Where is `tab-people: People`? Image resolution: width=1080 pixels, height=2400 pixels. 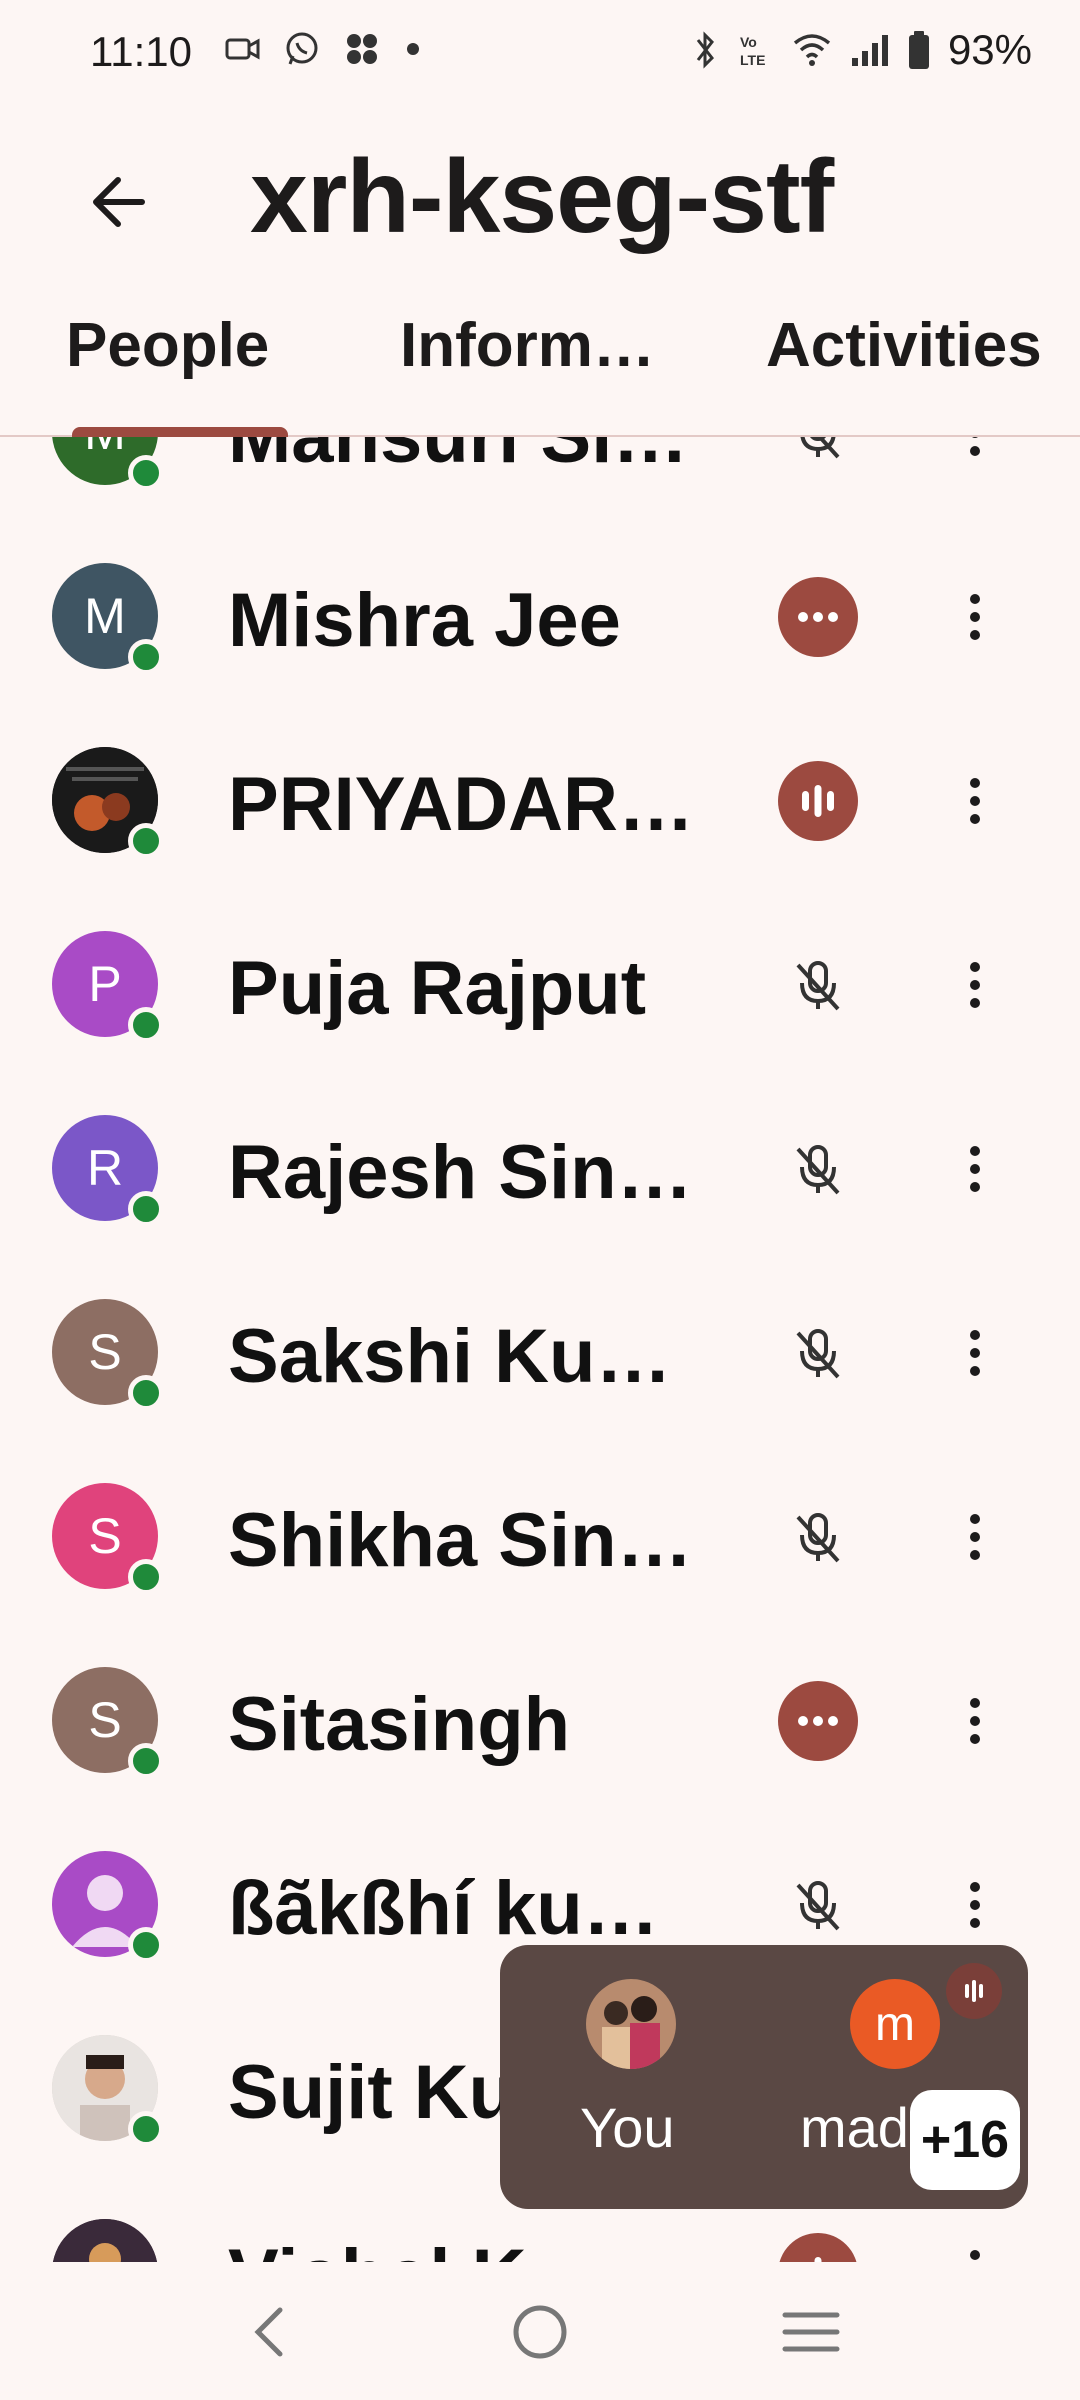
tab-people: People is located at coordinates (167, 345).